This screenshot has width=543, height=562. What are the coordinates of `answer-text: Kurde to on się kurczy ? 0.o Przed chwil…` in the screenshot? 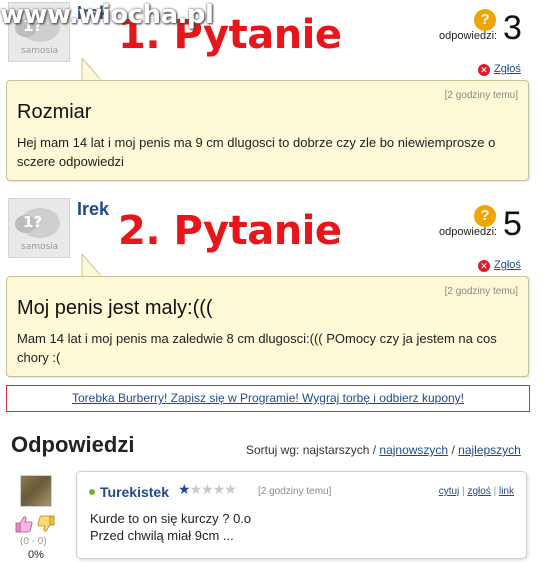 It's located at (170, 527).